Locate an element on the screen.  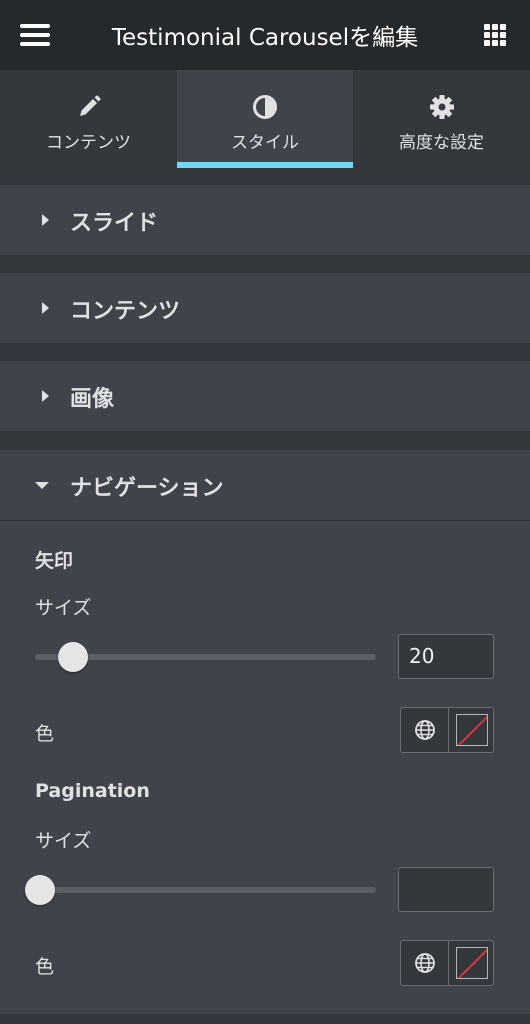
arrows-color-control is located at coordinates (447, 730).